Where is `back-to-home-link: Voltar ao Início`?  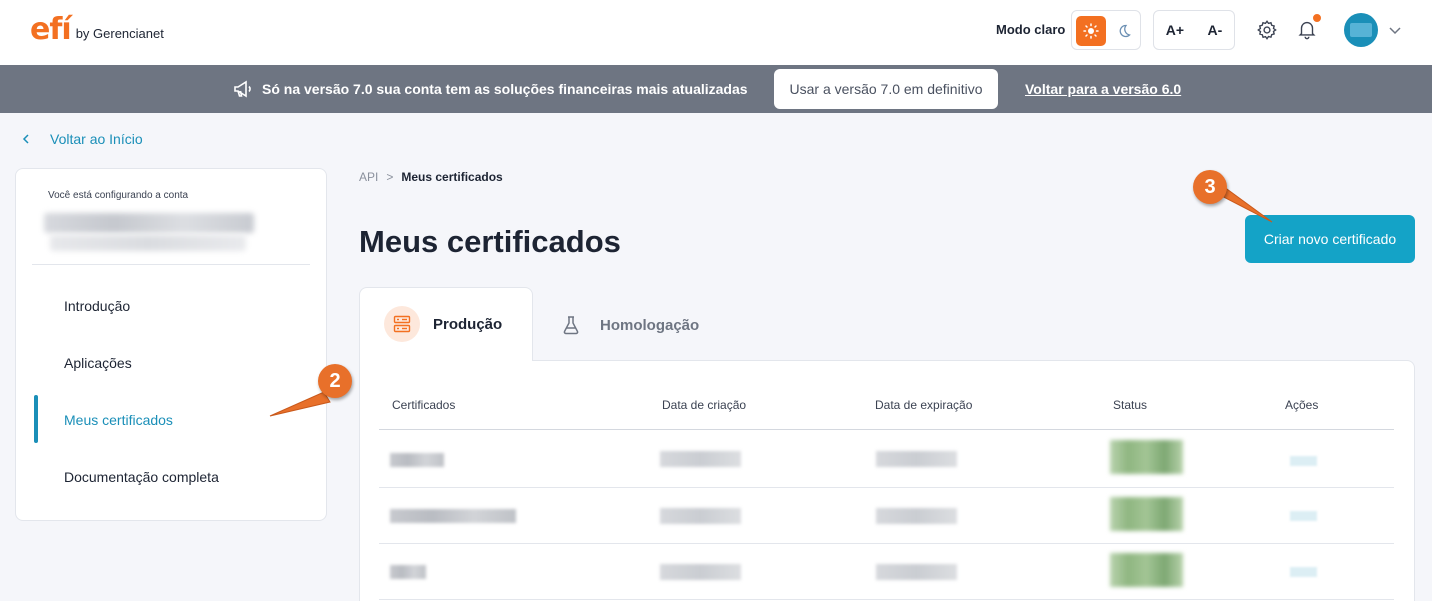
back-to-home-link: Voltar ao Início is located at coordinates (81, 139).